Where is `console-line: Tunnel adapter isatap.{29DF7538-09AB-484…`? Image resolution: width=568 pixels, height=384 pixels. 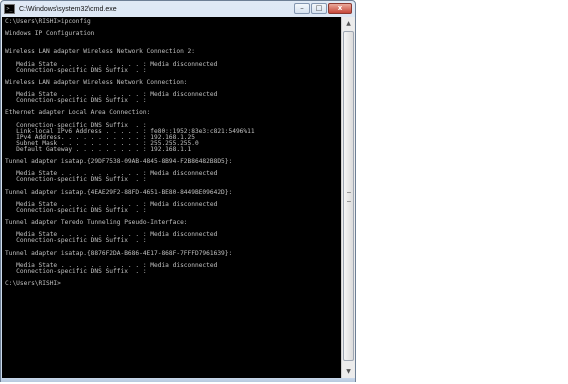 console-line: Tunnel adapter isatap.{29DF7538-09AB-484… is located at coordinates (119, 162).